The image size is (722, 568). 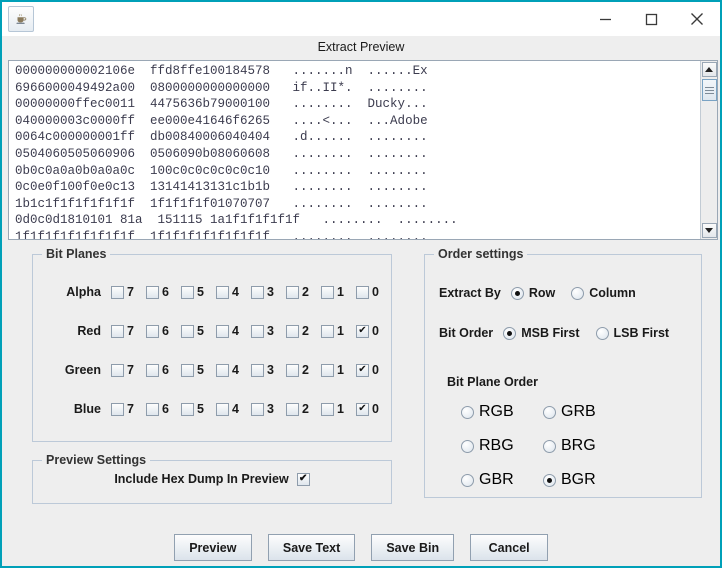 What do you see at coordinates (467, 480) in the screenshot?
I see `bit-plane-order-gbr-radio` at bounding box center [467, 480].